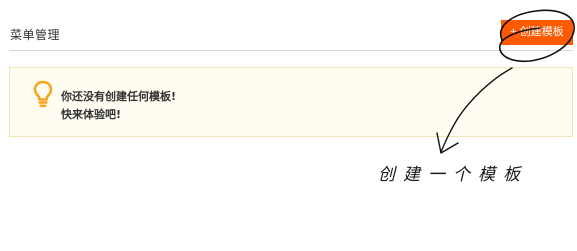 This screenshot has width=577, height=251. I want to click on create-template-label: 创建模板, so click(541, 32).